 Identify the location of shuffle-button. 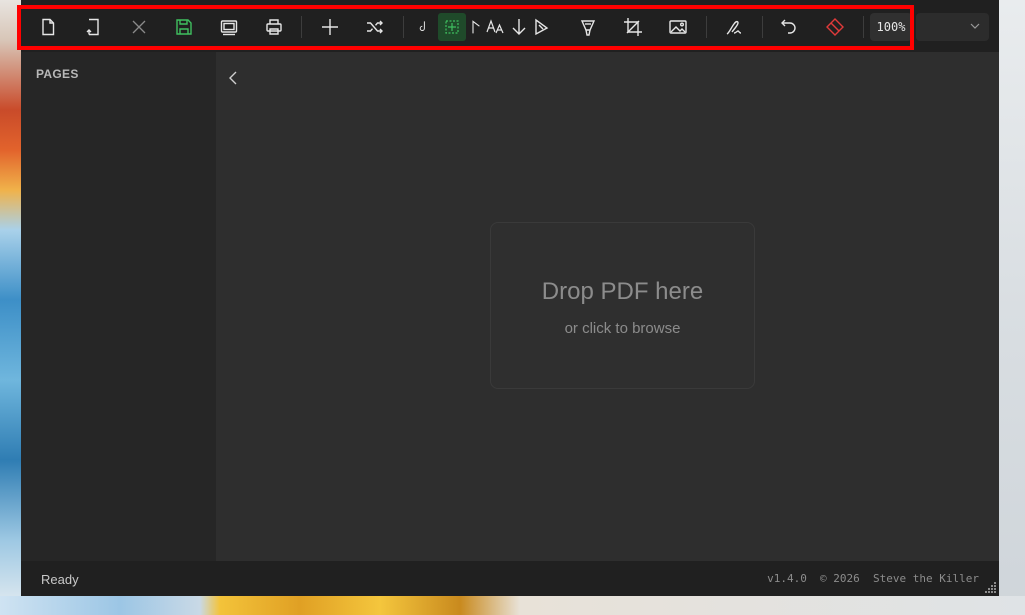
(375, 27).